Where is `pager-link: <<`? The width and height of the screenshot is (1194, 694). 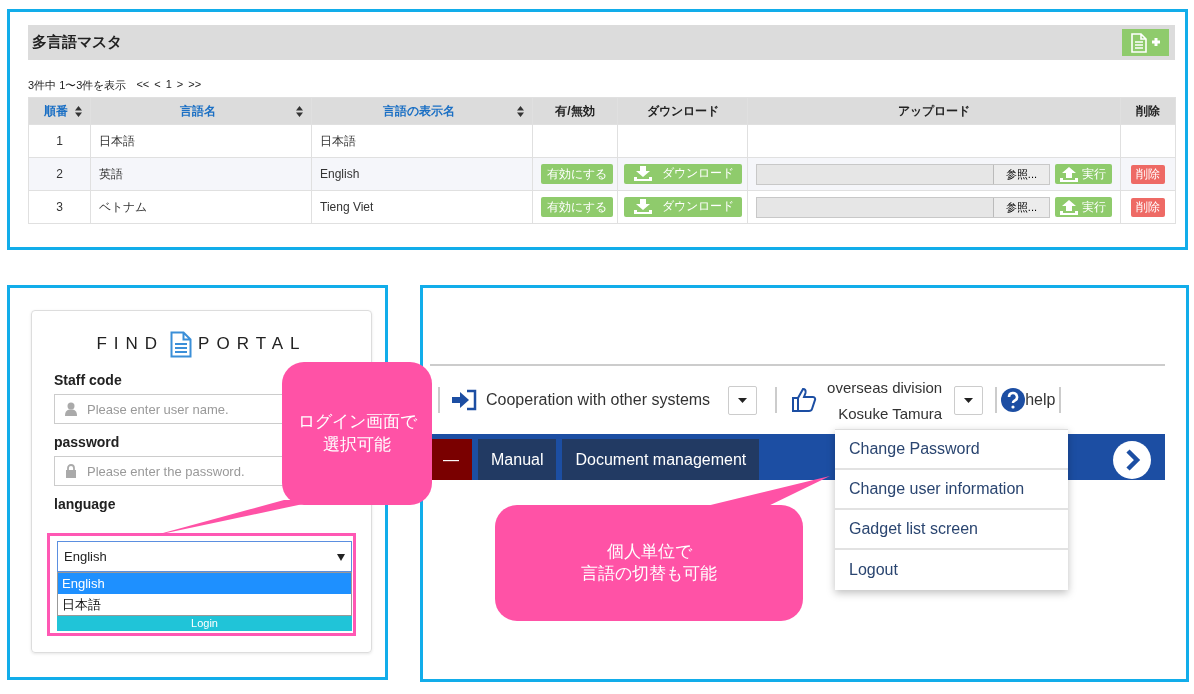
pager-link: << is located at coordinates (143, 85).